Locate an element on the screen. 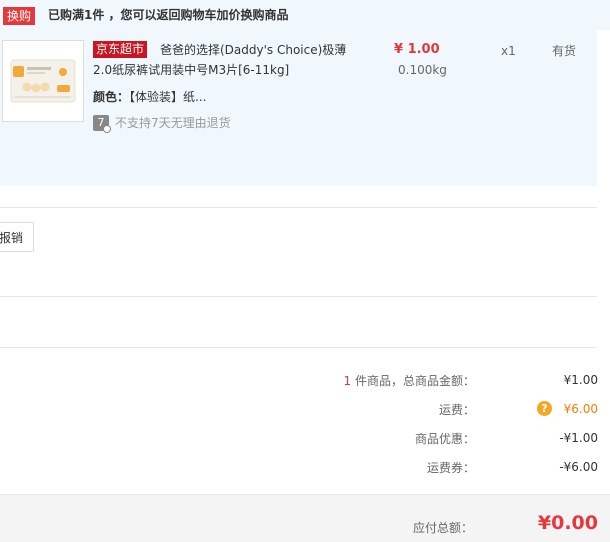  promo-tag: 换购 is located at coordinates (19, 16).